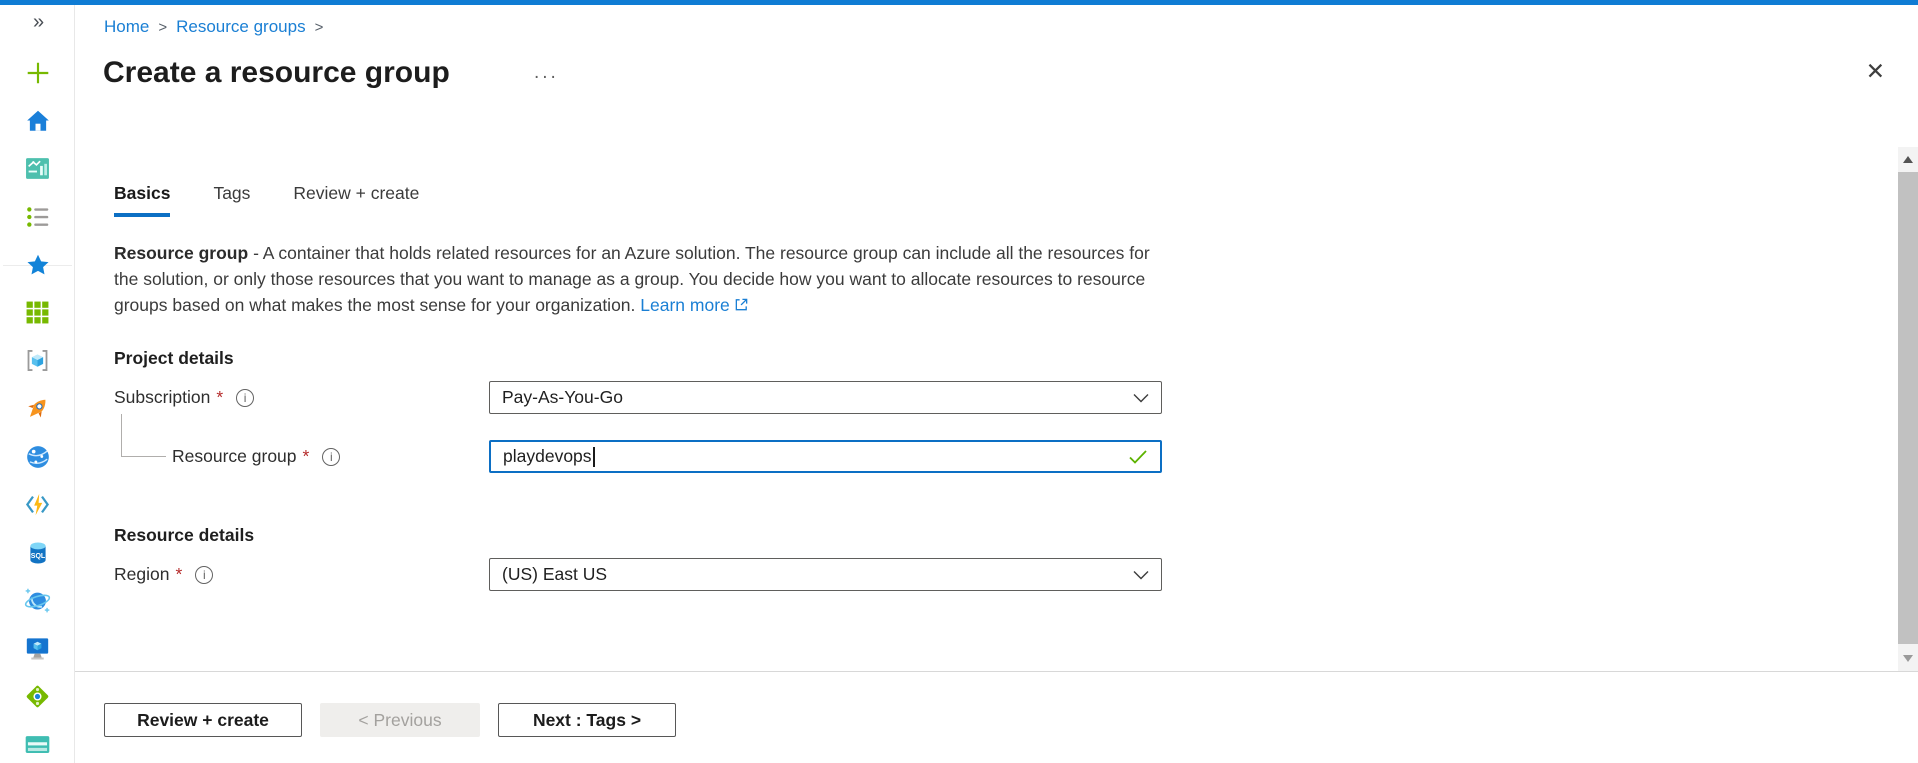  Describe the element at coordinates (181, 253) in the screenshot. I see `description-lead: Resource group` at that location.